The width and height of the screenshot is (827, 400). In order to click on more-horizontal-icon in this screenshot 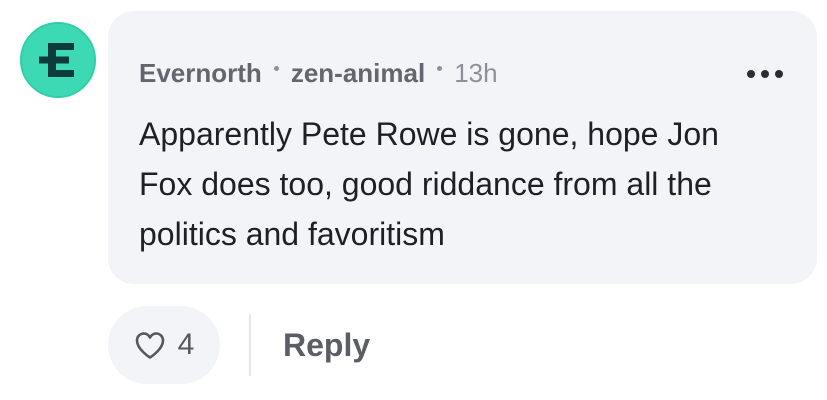, I will do `click(751, 74)`.